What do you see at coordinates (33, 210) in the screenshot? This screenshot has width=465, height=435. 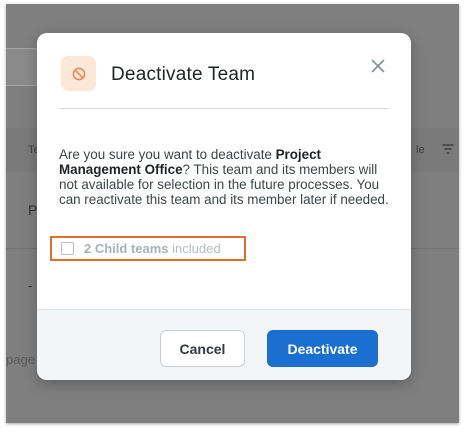 I see `background-row-text: P` at bounding box center [33, 210].